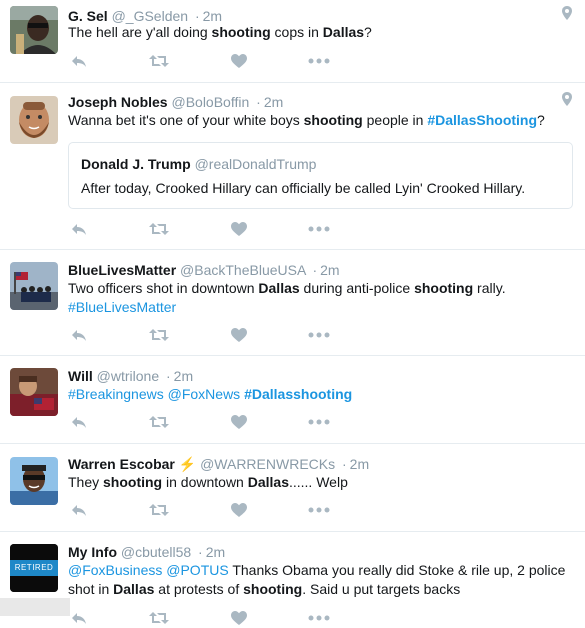 The height and width of the screenshot is (628, 585). Describe the element at coordinates (140, 32) in the screenshot. I see `tweet-text-segment: The hell are y'all doing` at that location.